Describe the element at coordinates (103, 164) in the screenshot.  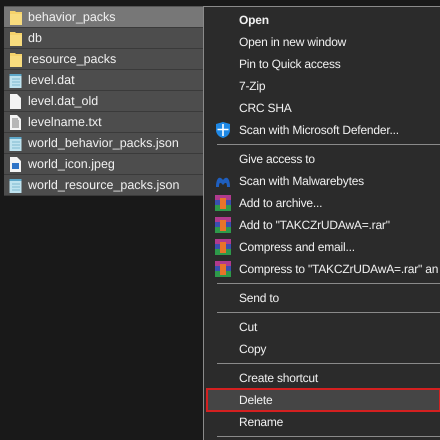
I see `file-row: world_icon.jpeg` at that location.